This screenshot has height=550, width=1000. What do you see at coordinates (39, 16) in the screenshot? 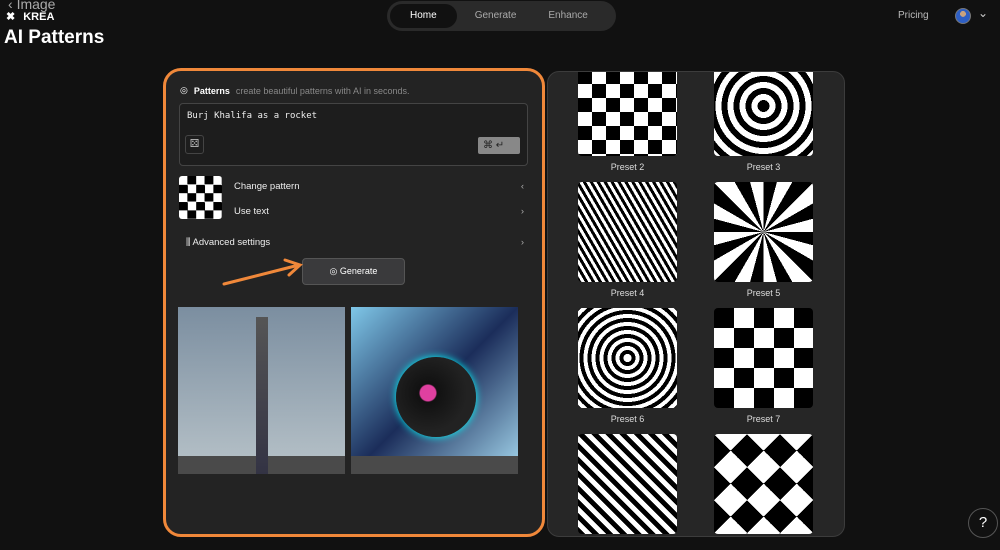
I see `brand: KREA` at bounding box center [39, 16].